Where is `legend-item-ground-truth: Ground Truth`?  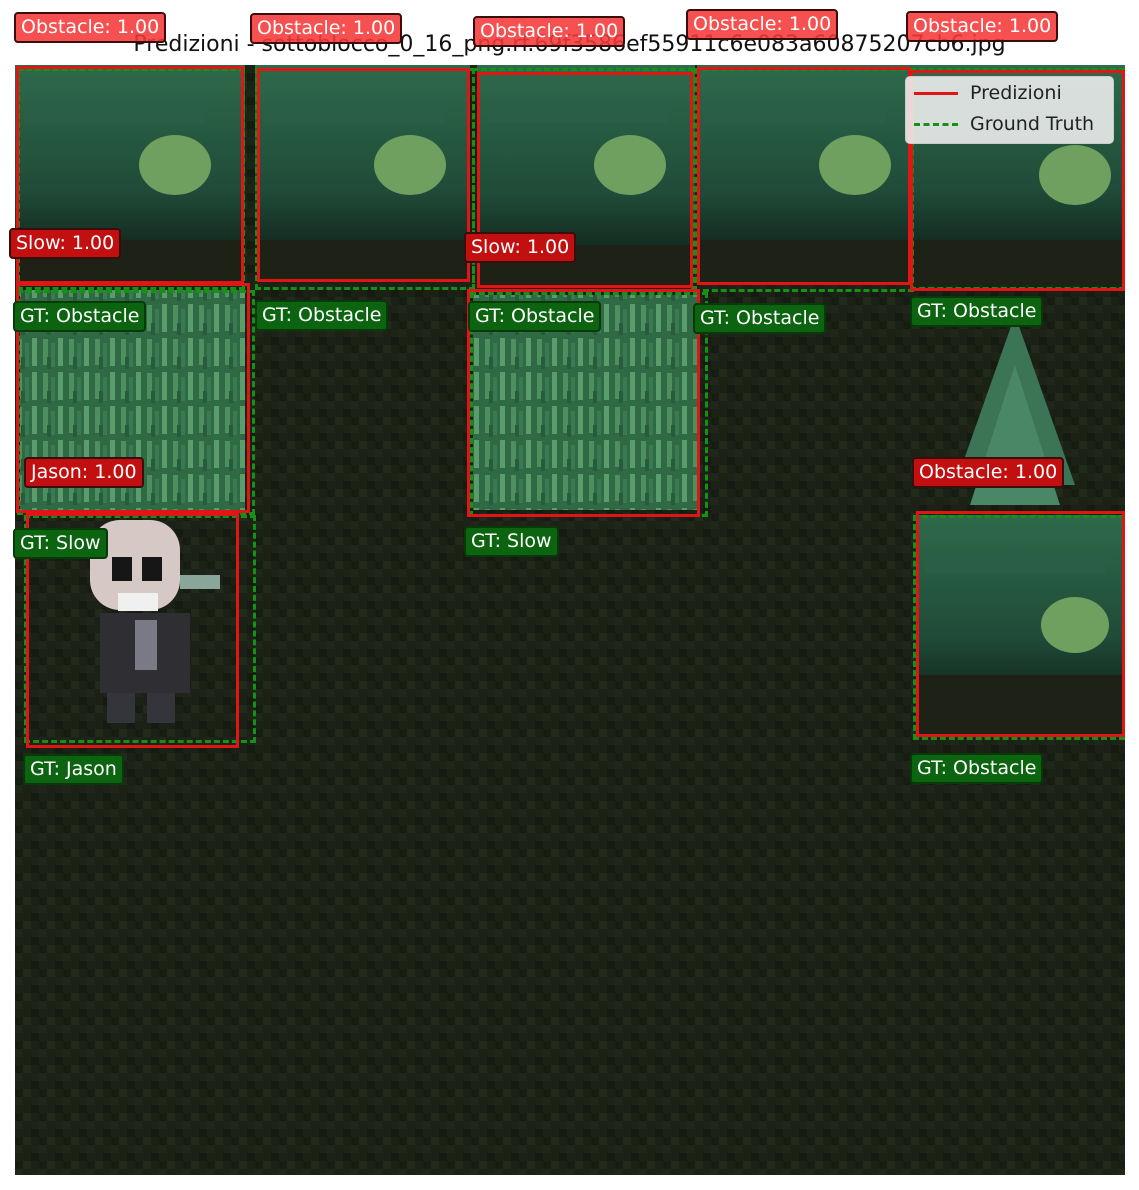 legend-item-ground-truth: Ground Truth is located at coordinates (1012, 125).